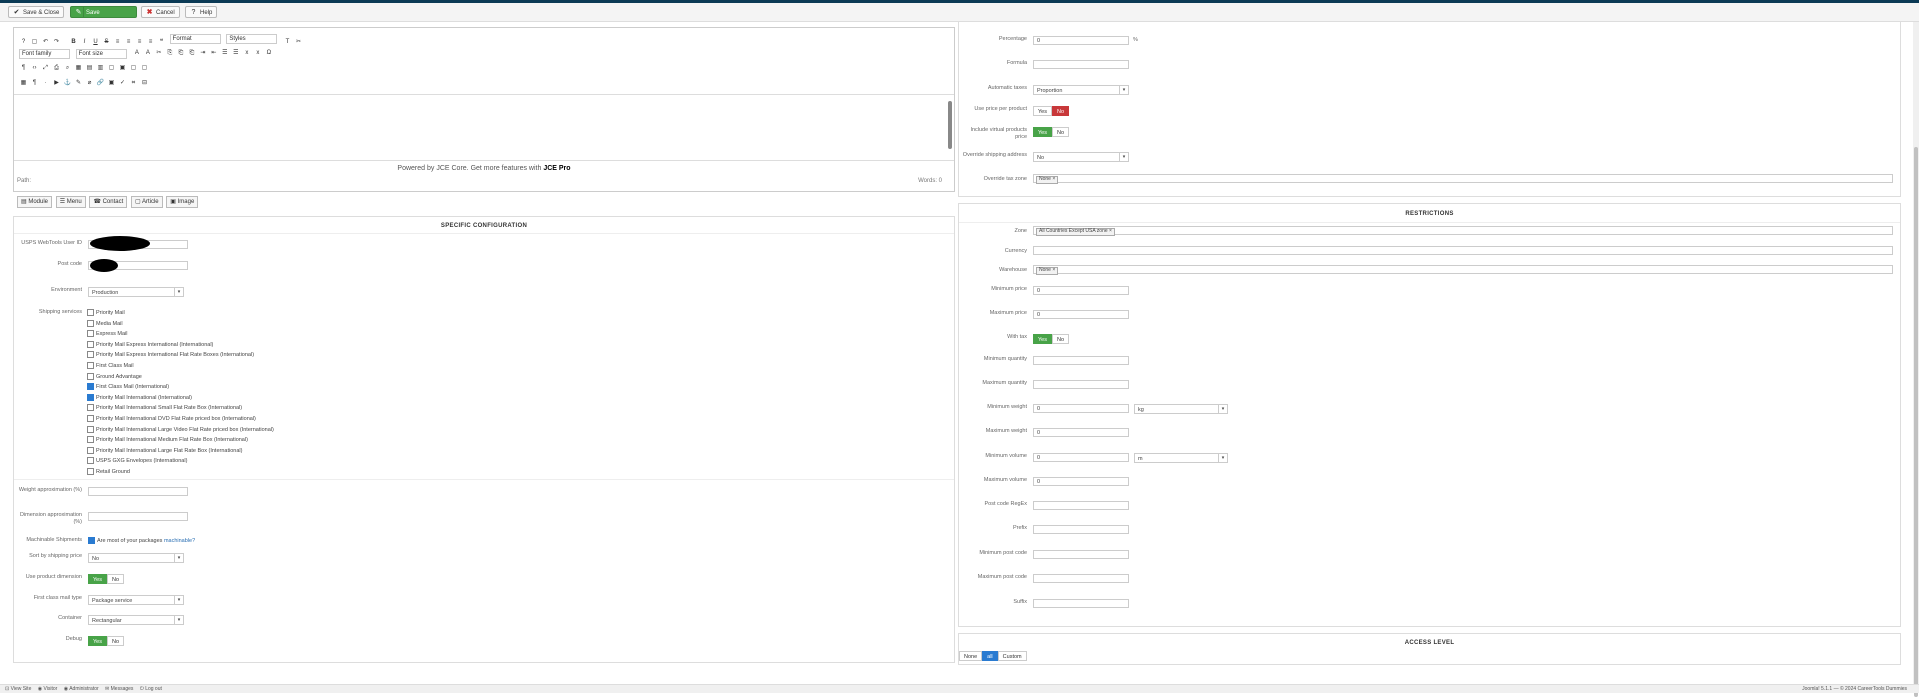  What do you see at coordinates (150, 42) in the screenshot?
I see `justify-icon: ≡` at bounding box center [150, 42].